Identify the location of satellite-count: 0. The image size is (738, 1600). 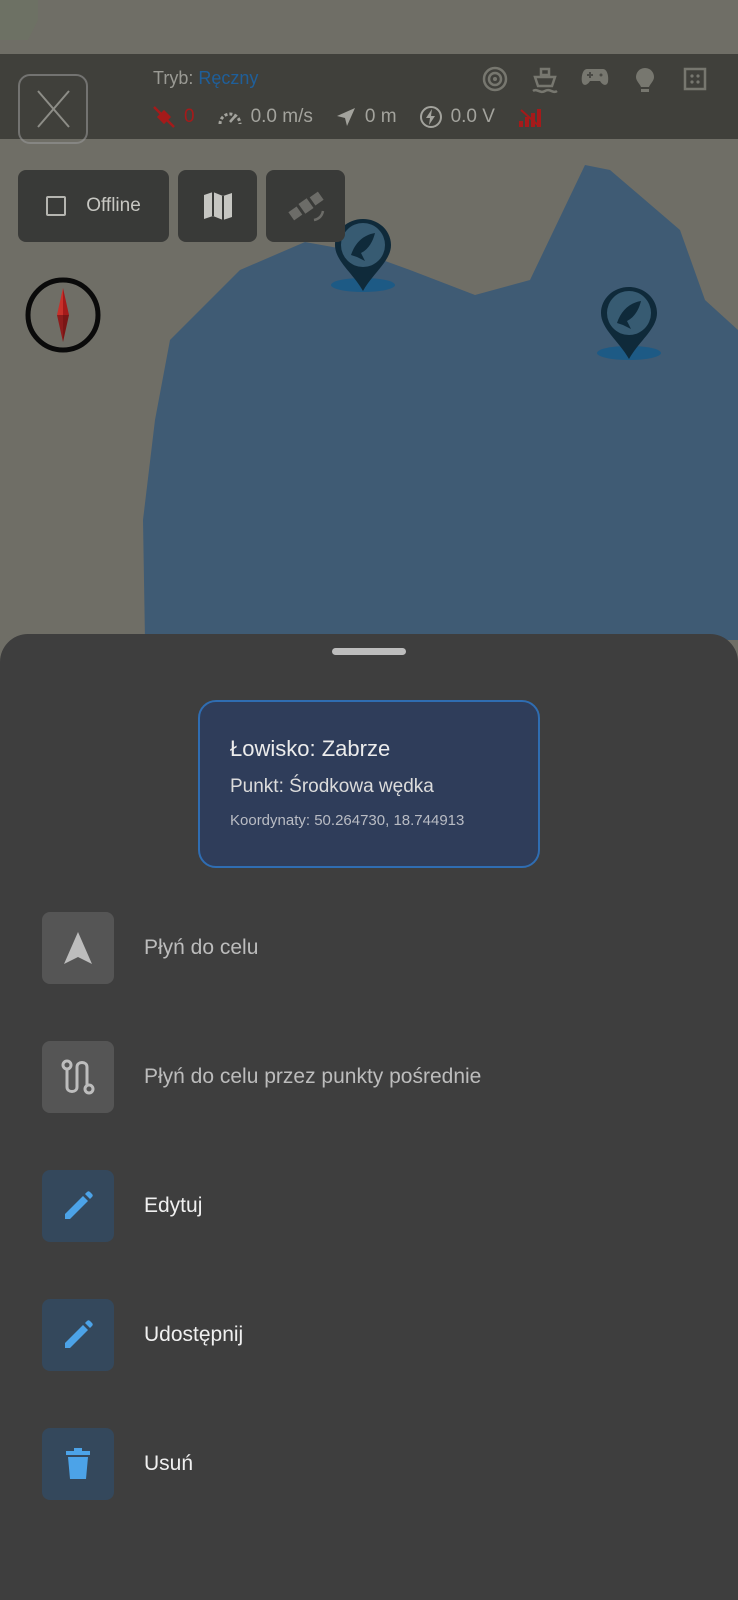
(189, 116).